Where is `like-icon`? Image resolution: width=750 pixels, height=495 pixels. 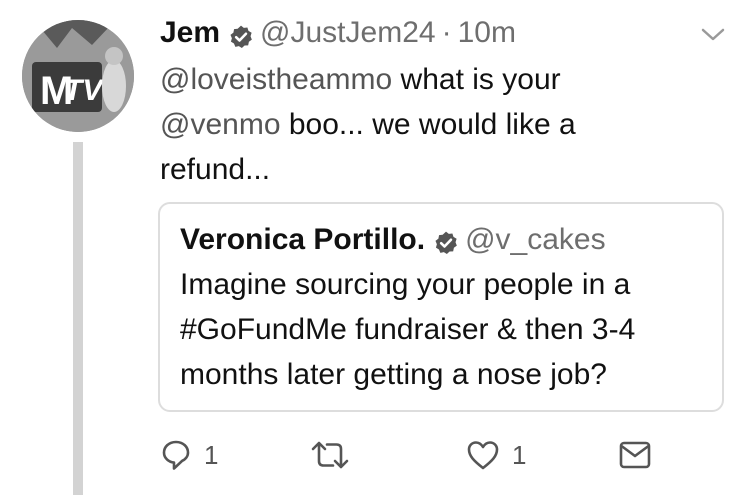
like-icon is located at coordinates (483, 455).